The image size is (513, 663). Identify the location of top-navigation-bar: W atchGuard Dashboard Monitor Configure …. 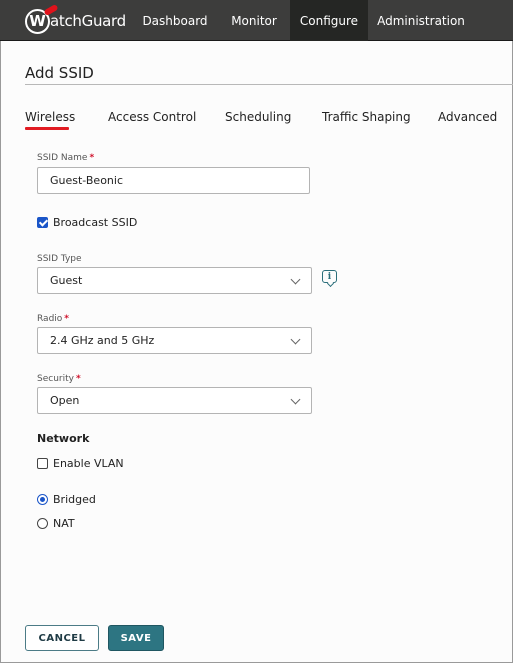
(256, 20).